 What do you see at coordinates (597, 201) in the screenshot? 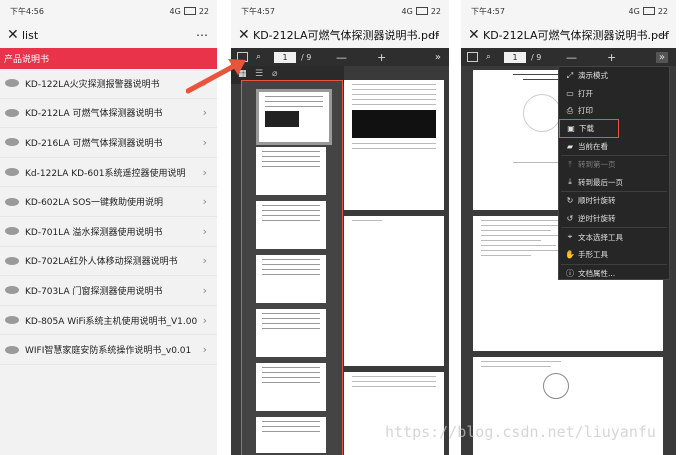
I see `menu-item-label: 顺时针旋转` at bounding box center [597, 201].